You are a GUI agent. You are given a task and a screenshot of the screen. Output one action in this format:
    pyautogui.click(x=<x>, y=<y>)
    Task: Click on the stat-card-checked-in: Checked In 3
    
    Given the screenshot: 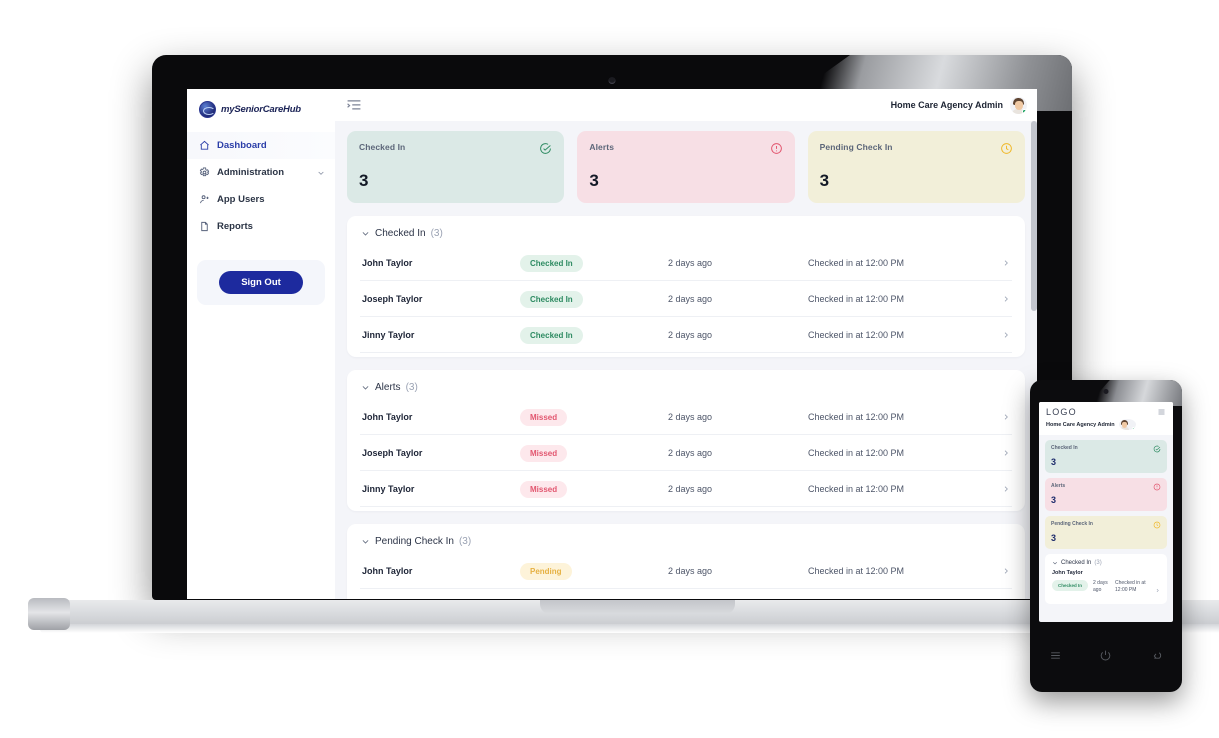 What is the action you would take?
    pyautogui.click(x=456, y=167)
    